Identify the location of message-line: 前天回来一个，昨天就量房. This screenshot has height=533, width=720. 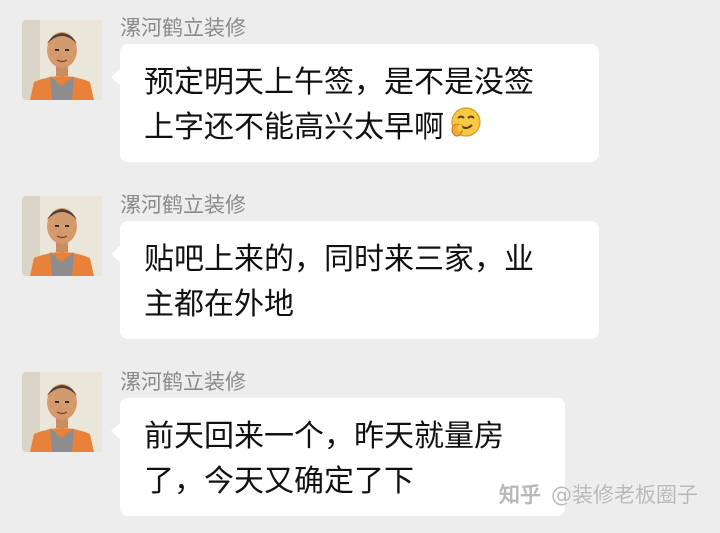
(324, 436).